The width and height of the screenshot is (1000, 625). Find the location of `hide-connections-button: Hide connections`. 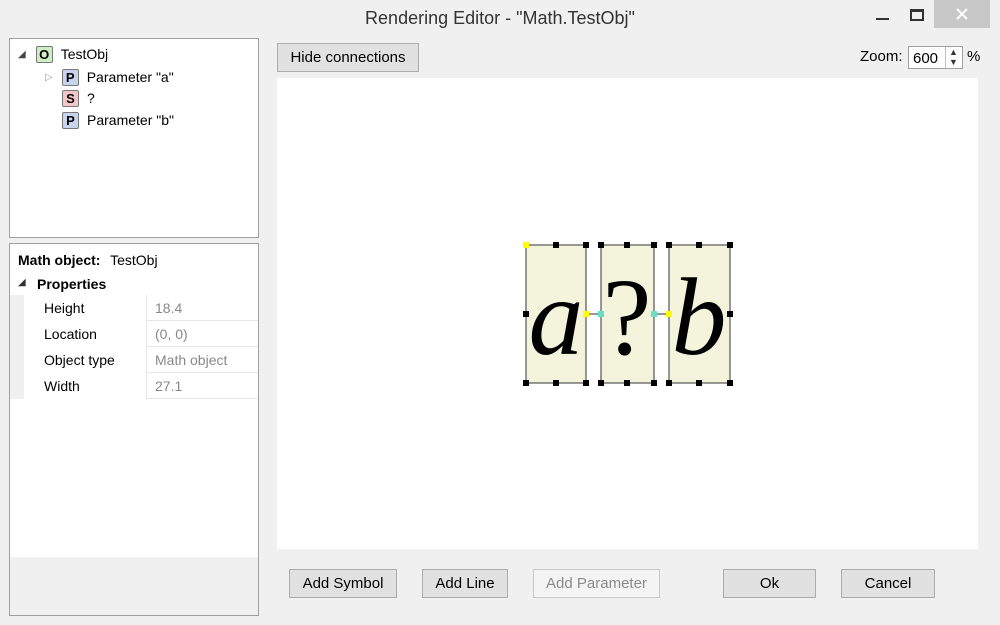

hide-connections-button: Hide connections is located at coordinates (348, 57).